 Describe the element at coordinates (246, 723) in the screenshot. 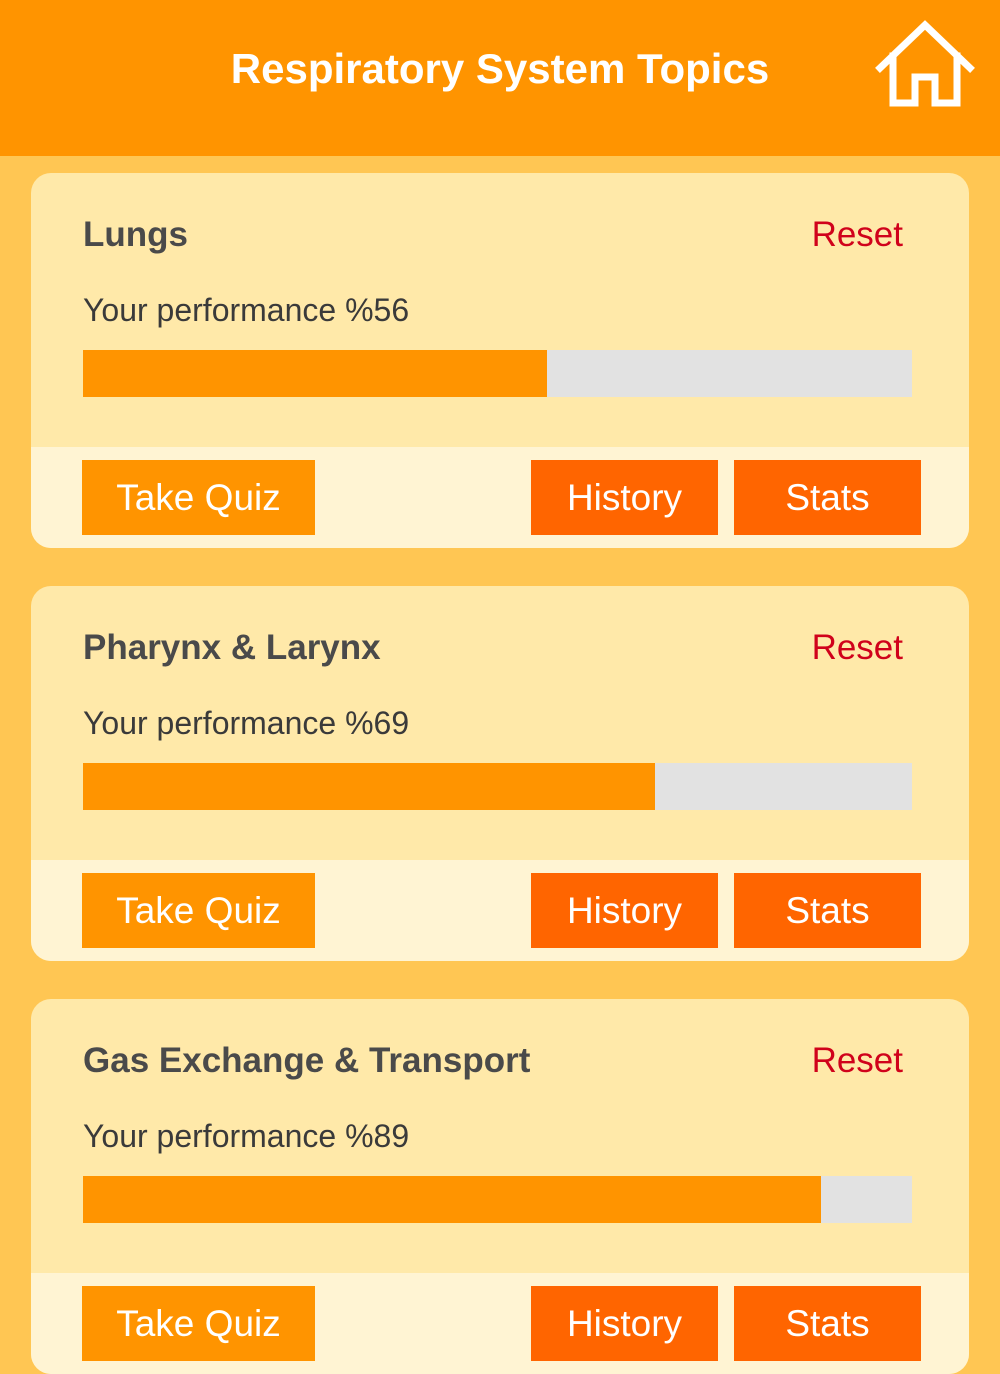

I see `performance-label: Your performance %69` at that location.